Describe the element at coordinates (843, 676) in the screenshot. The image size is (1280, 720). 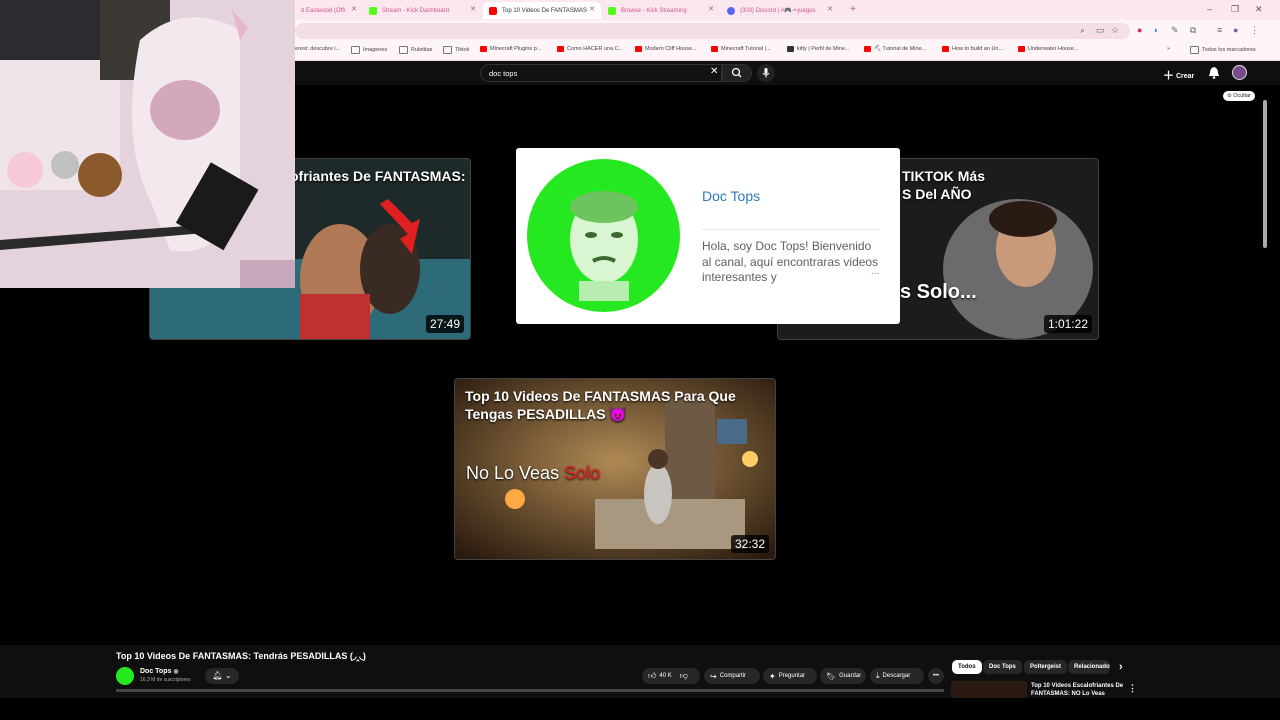
I see `save-button: 🔖︎ Guardar` at that location.